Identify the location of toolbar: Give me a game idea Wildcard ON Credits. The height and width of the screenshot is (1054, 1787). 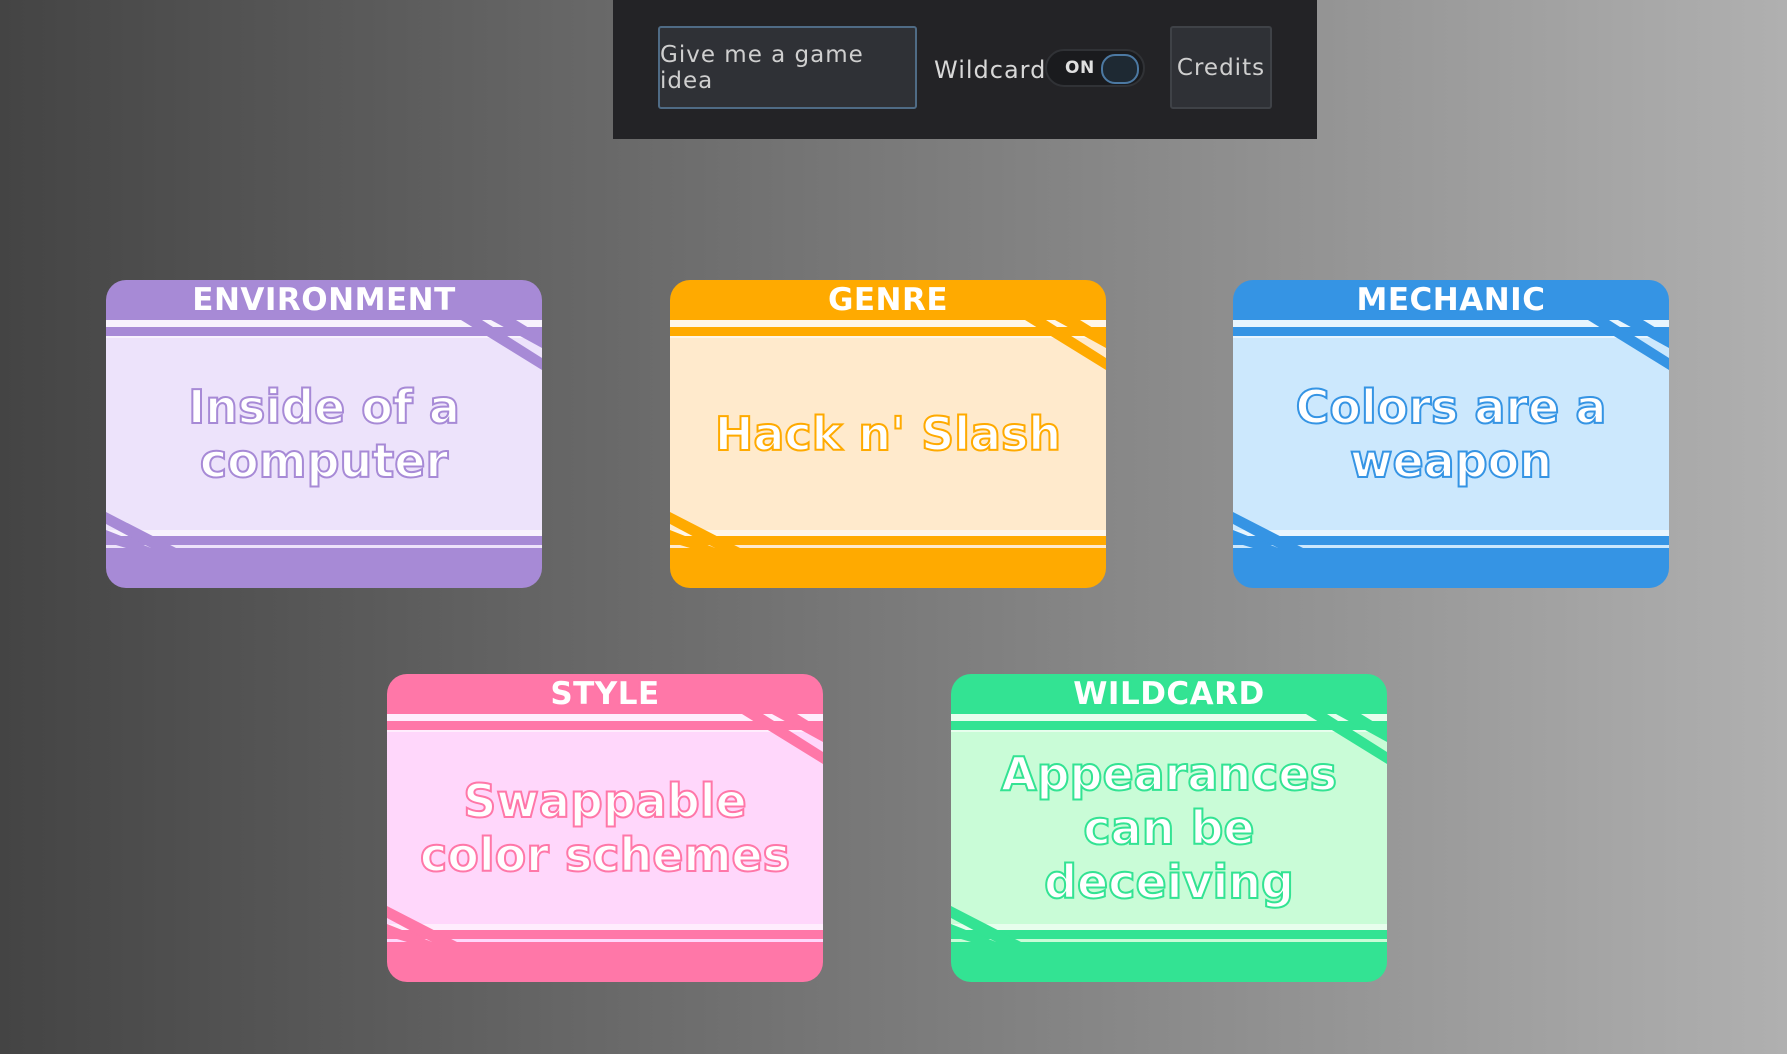
(965, 69).